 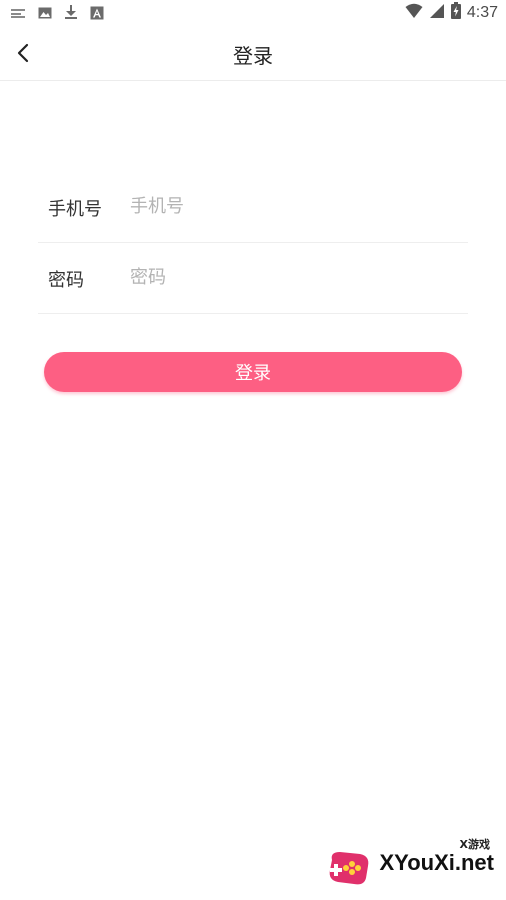 I want to click on status-time: 4:37, so click(x=482, y=12).